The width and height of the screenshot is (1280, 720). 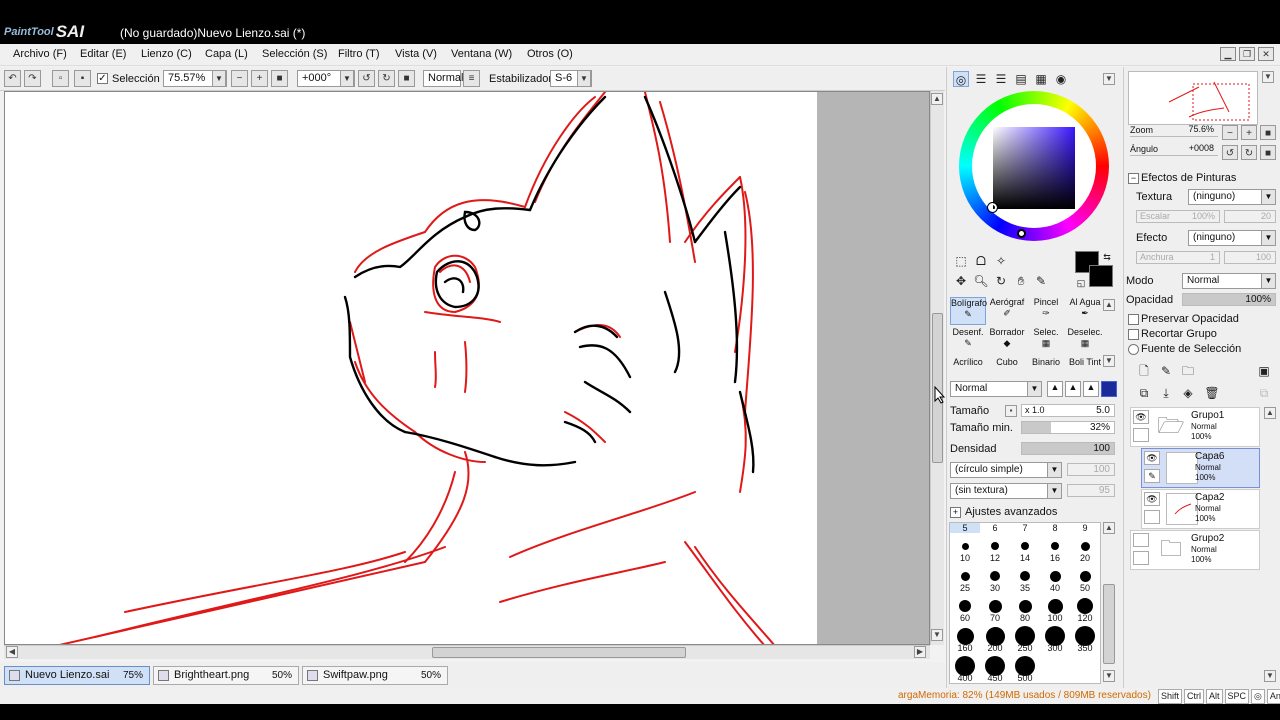 What do you see at coordinates (996, 389) in the screenshot?
I see `brush-blend-mode: Normal ▼` at bounding box center [996, 389].